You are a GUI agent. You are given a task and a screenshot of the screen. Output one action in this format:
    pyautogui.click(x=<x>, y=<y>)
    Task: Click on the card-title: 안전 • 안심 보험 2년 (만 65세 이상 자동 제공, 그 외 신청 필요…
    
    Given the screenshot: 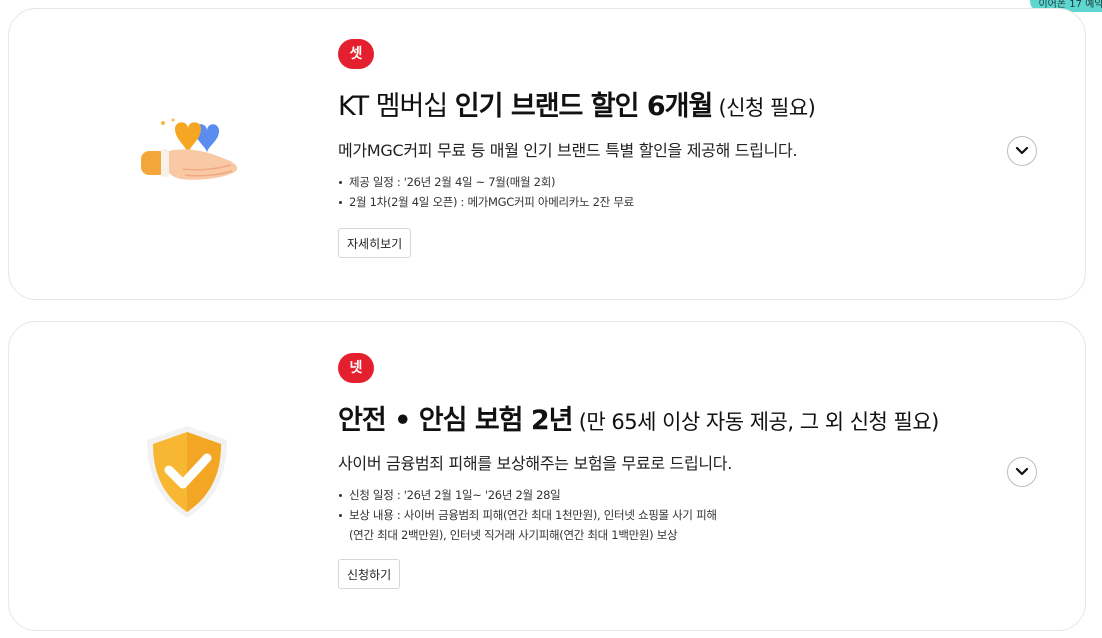 What is the action you would take?
    pyautogui.click(x=638, y=421)
    